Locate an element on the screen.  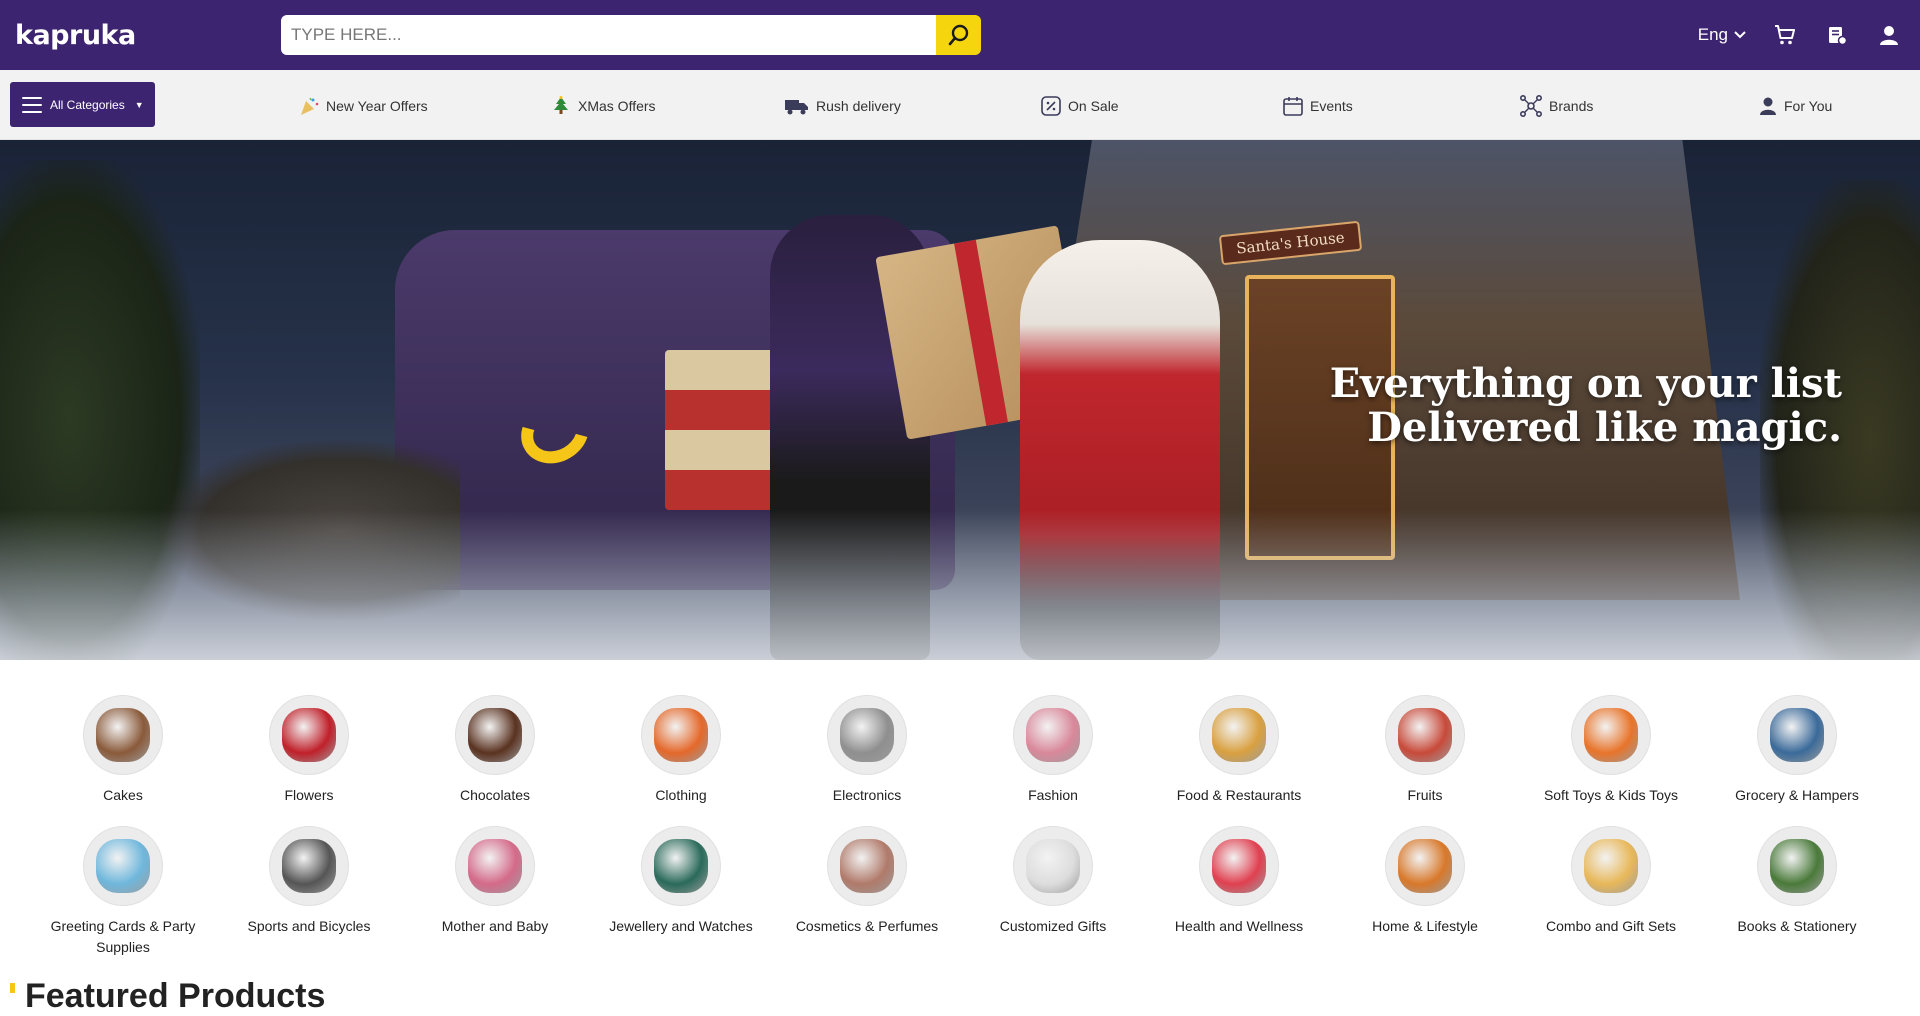
search-input is located at coordinates (608, 35).